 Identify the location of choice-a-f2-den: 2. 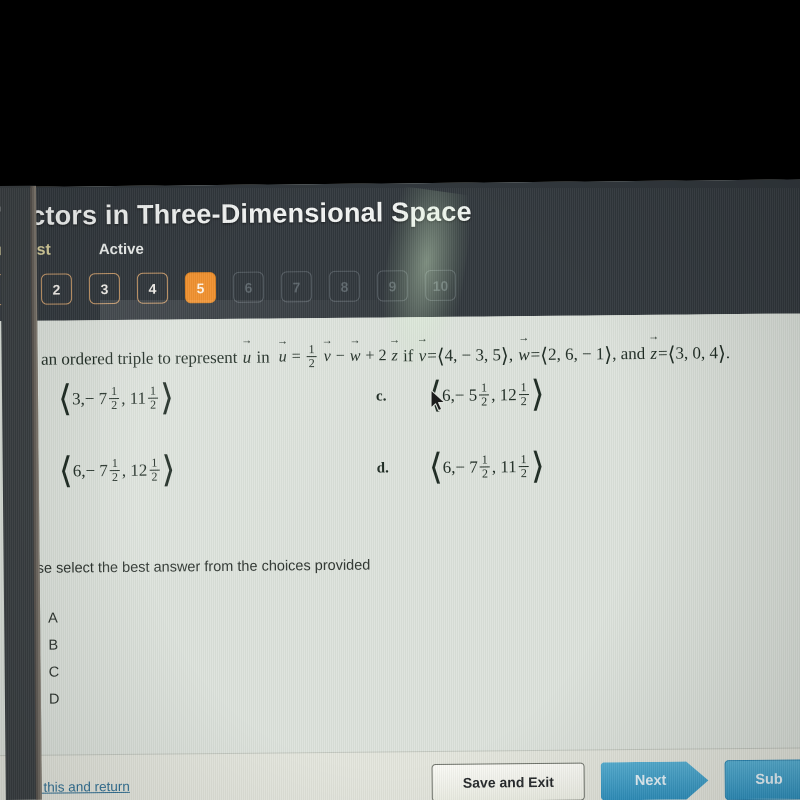
(153, 404).